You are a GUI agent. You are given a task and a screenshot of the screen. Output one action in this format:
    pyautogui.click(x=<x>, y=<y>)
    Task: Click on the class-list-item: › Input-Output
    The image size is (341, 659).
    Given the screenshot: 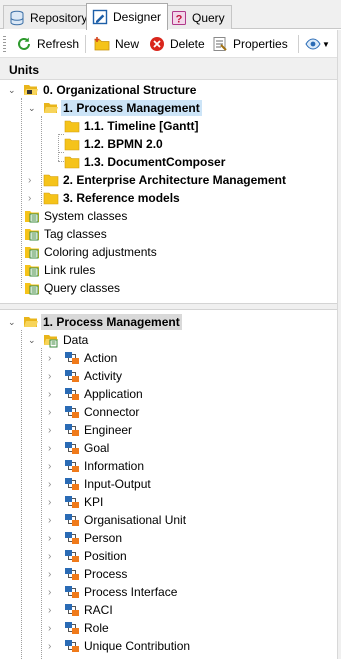 What is the action you would take?
    pyautogui.click(x=100, y=484)
    